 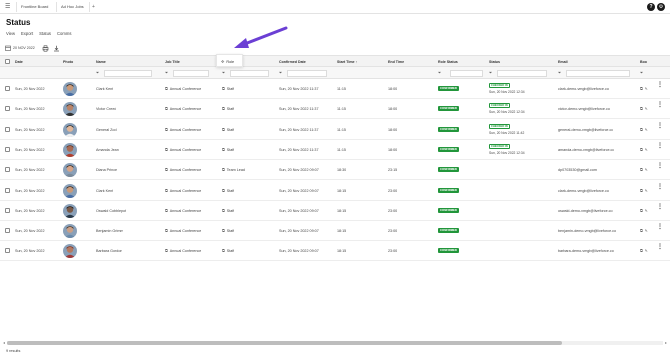 I want to click on tab-frontline-board: Frontline Board, so click(x=35, y=7).